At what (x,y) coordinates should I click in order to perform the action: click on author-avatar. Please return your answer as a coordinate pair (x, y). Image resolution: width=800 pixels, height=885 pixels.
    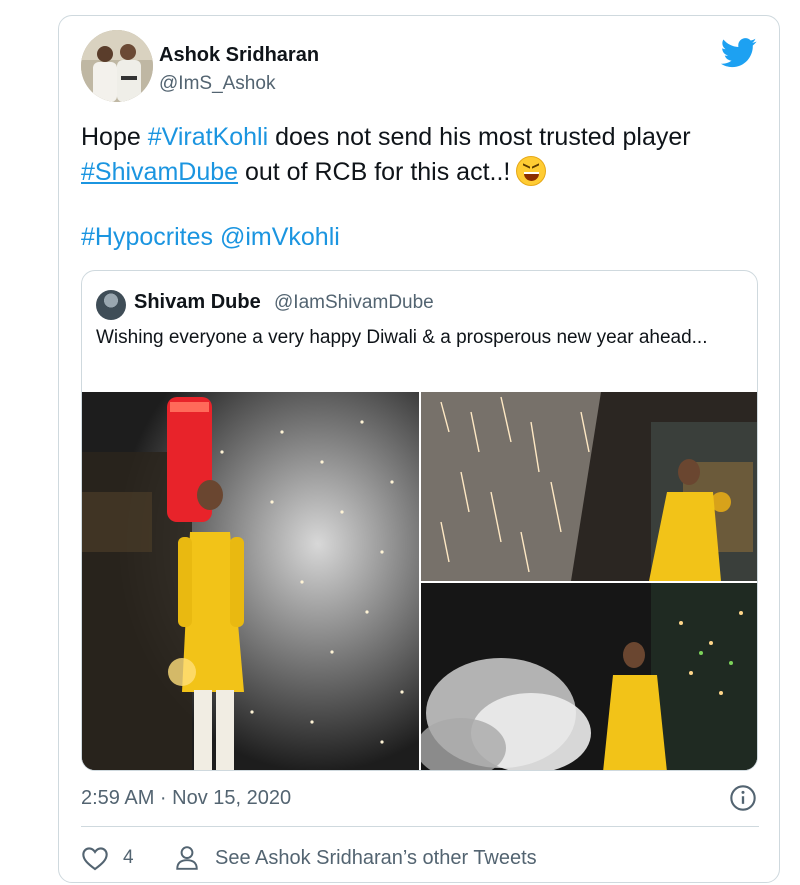
    Looking at the image, I should click on (117, 66).